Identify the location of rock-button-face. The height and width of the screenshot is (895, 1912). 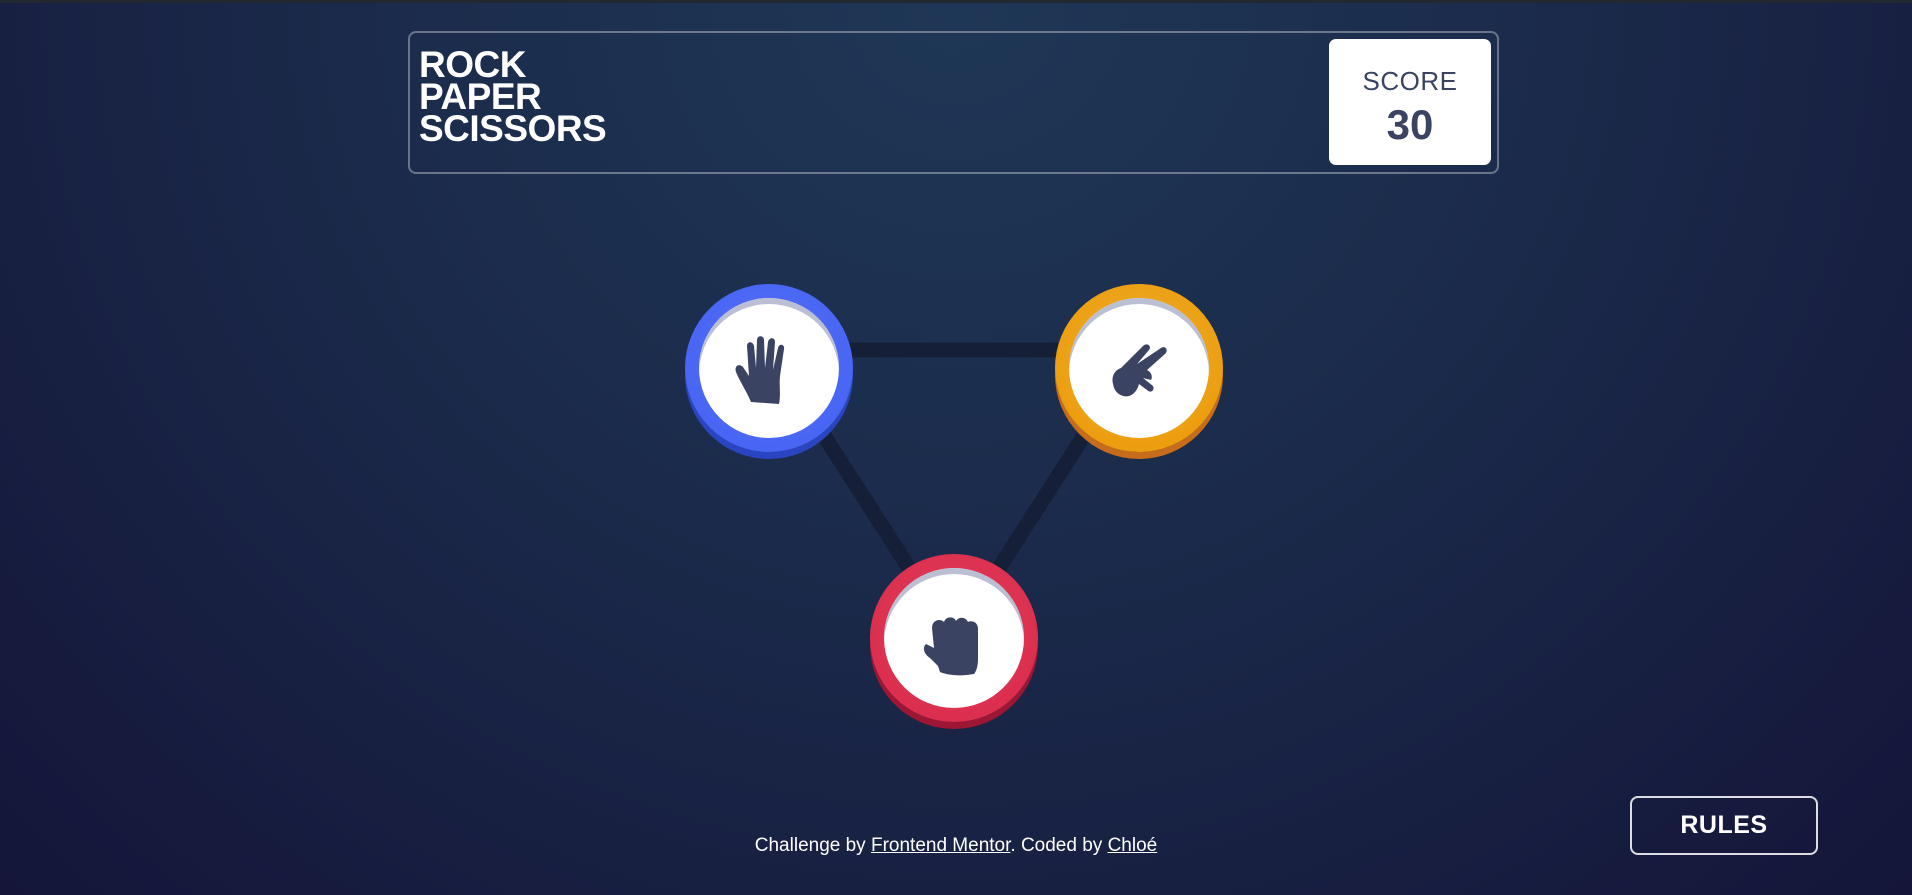
(954, 638).